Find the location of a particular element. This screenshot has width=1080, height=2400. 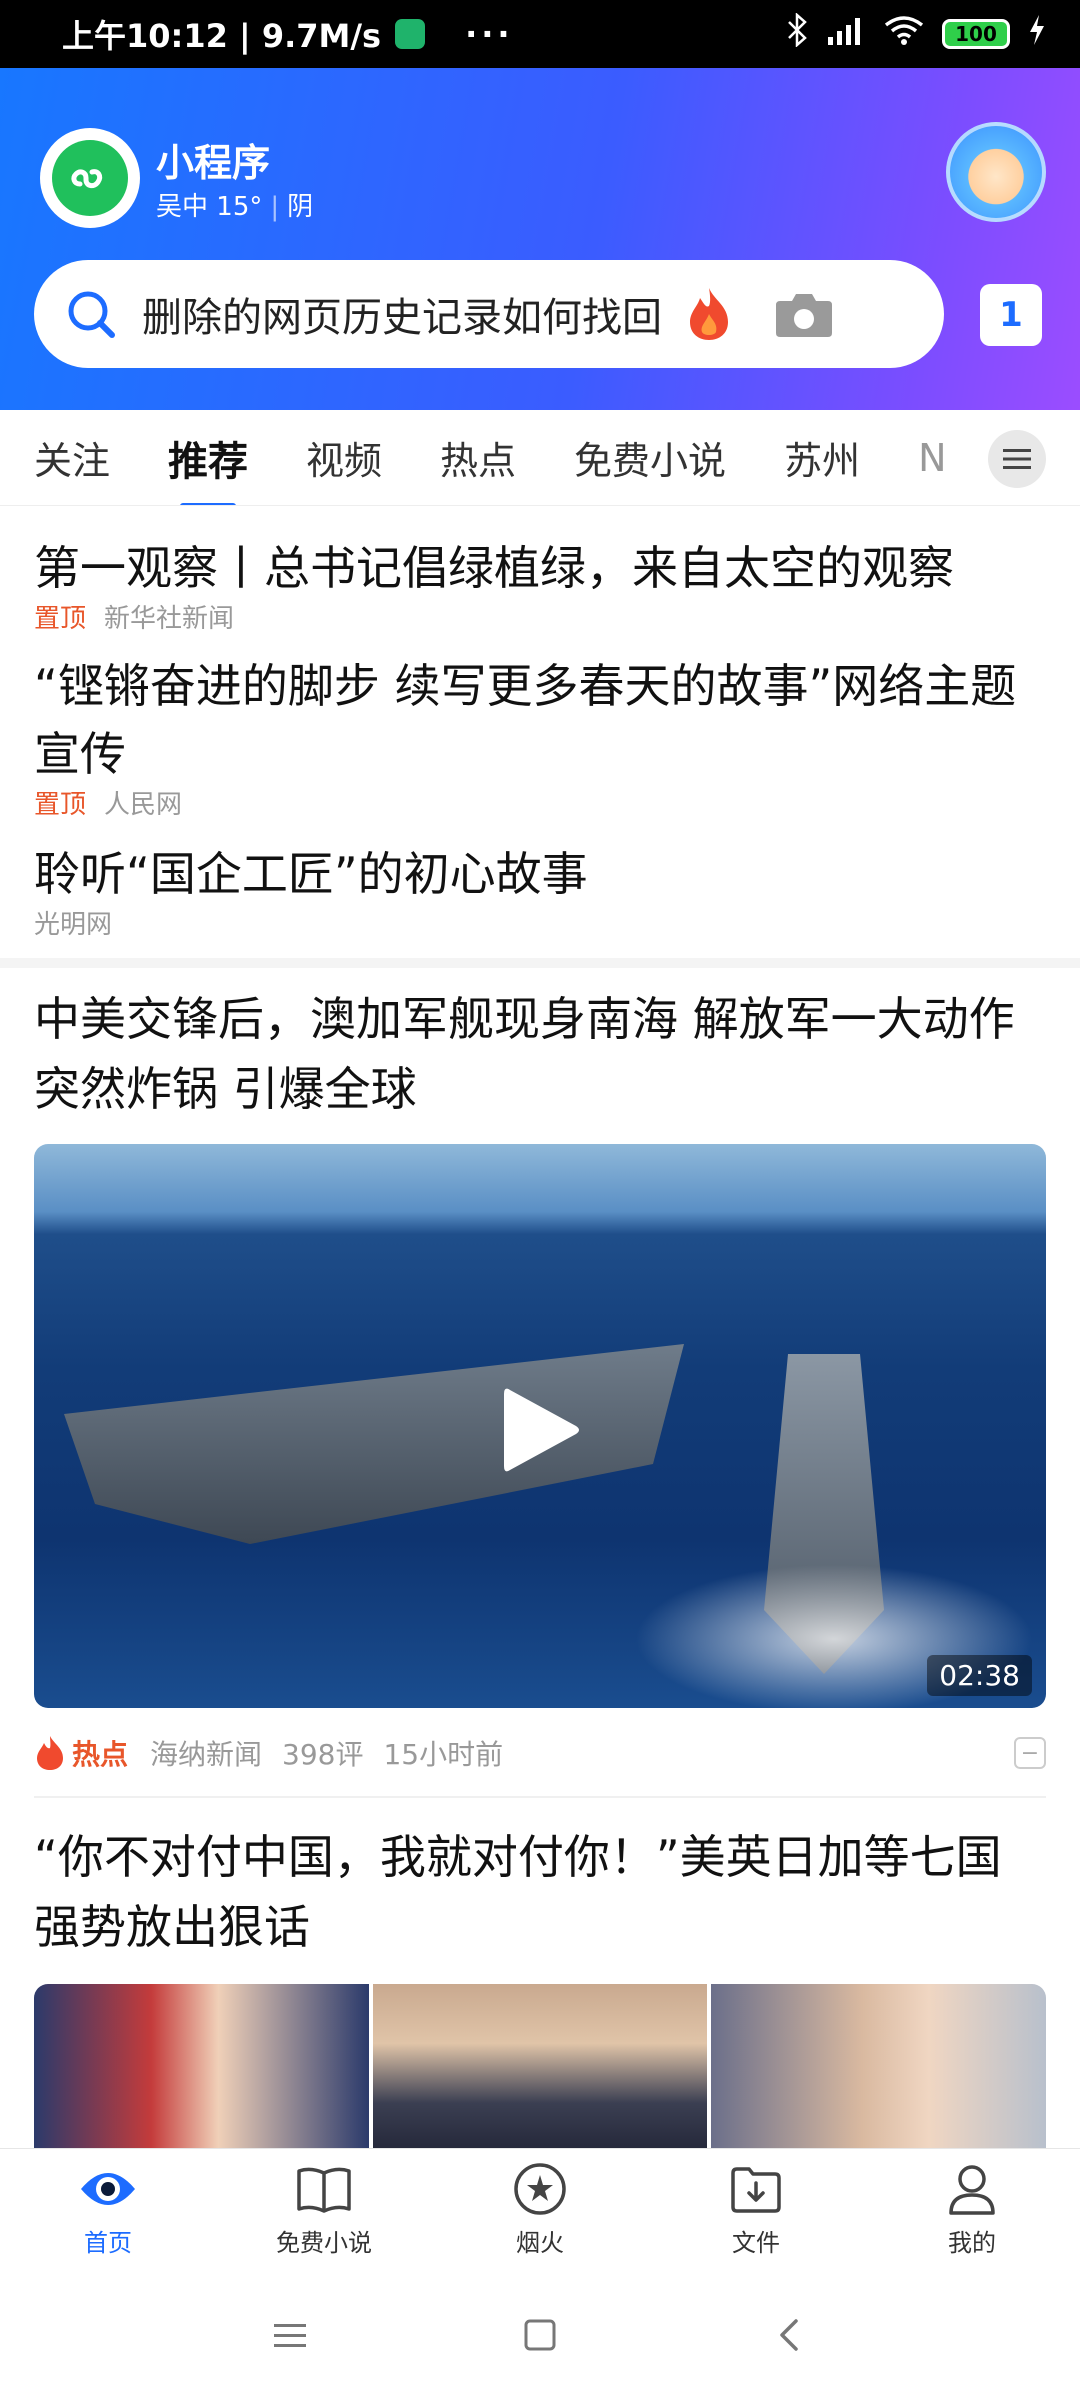

signal-icon is located at coordinates (846, 34).